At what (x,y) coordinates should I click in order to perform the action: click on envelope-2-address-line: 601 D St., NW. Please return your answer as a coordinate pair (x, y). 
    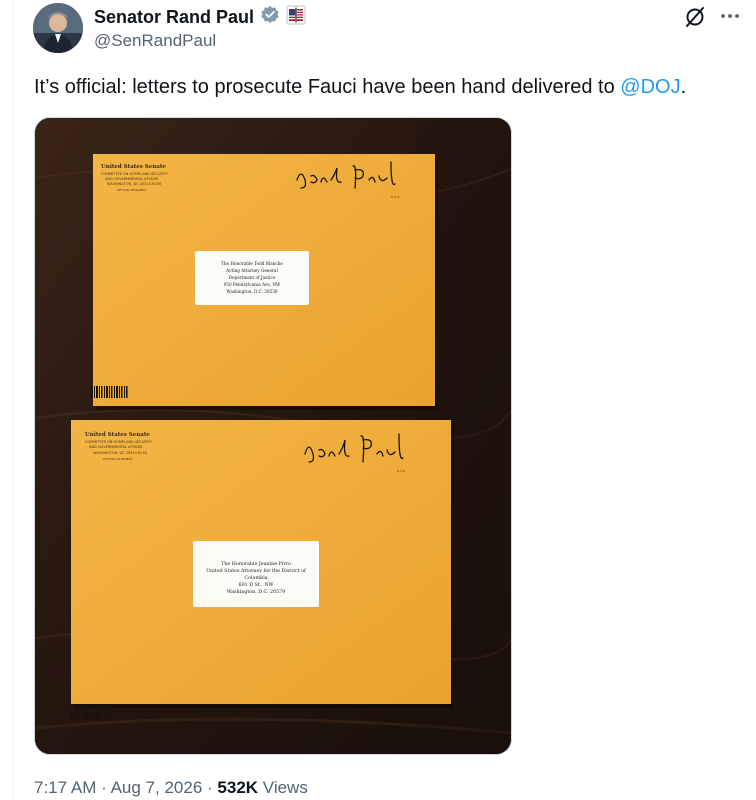
    Looking at the image, I should click on (256, 585).